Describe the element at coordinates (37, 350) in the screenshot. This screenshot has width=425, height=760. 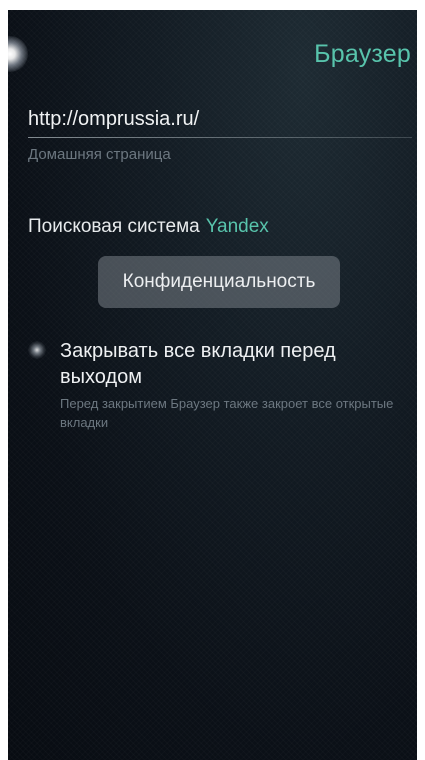
I see `switch-indicator-icon` at that location.